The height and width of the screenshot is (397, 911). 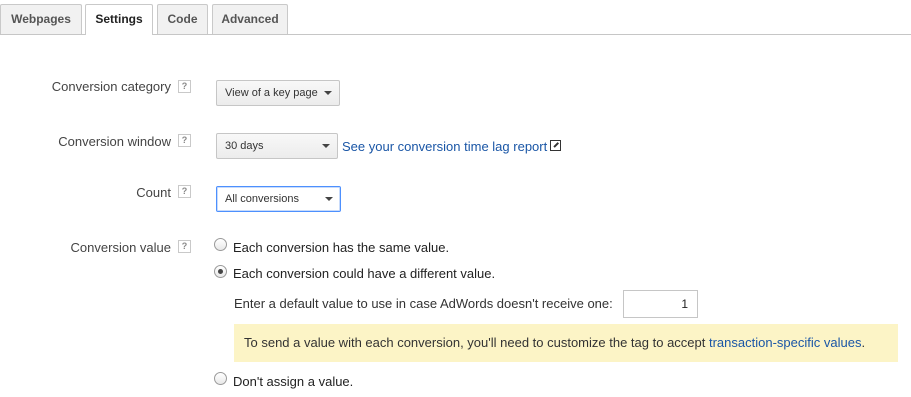 What do you see at coordinates (41, 19) in the screenshot?
I see `tab-webpages: Webpages` at bounding box center [41, 19].